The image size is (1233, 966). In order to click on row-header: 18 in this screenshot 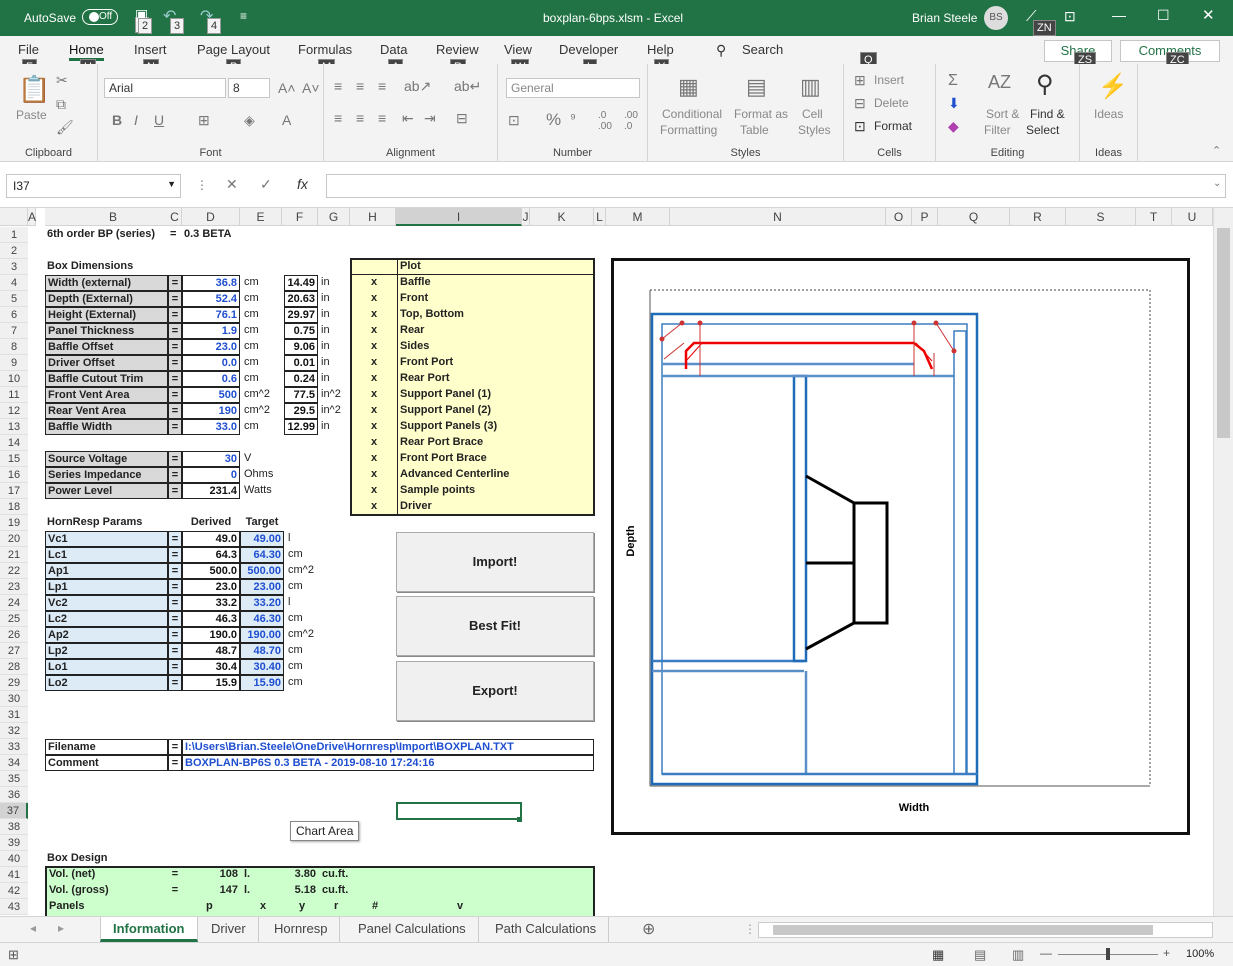, I will do `click(14, 507)`.